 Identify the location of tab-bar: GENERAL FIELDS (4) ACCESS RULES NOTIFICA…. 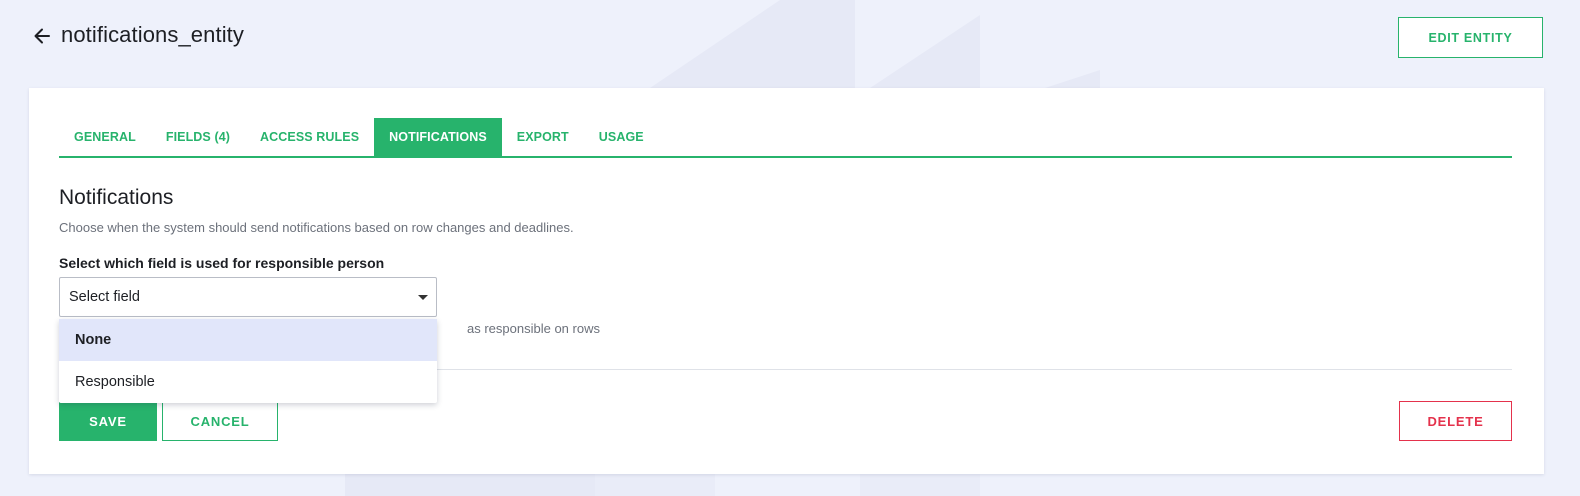
(785, 138).